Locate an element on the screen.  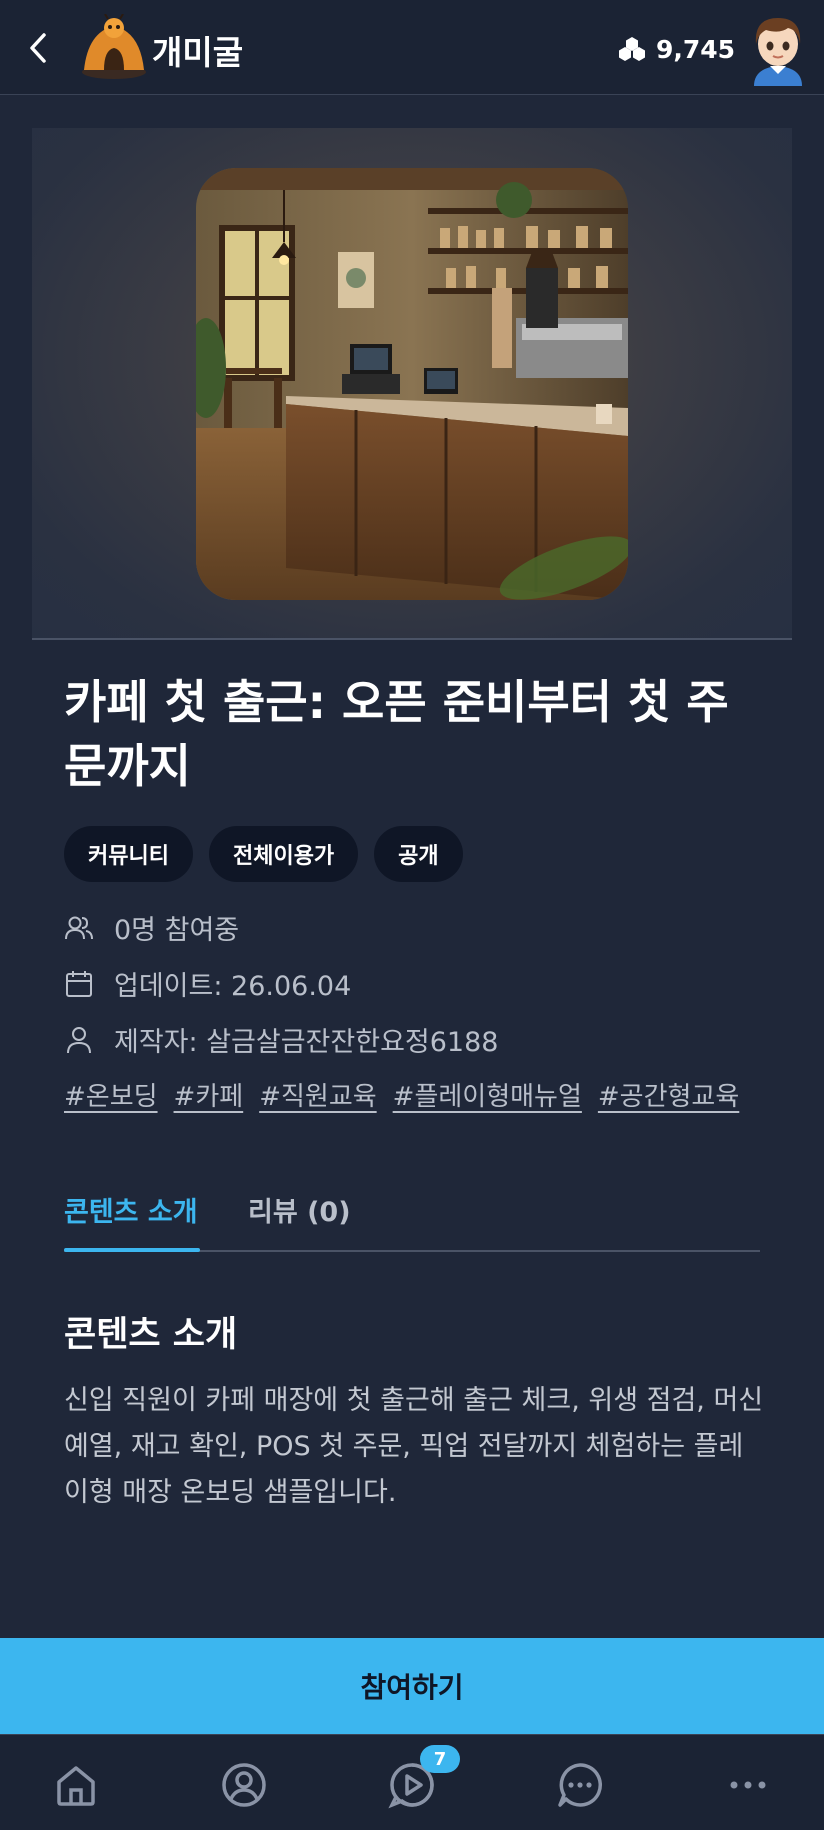
calendar-icon is located at coordinates (79, 983).